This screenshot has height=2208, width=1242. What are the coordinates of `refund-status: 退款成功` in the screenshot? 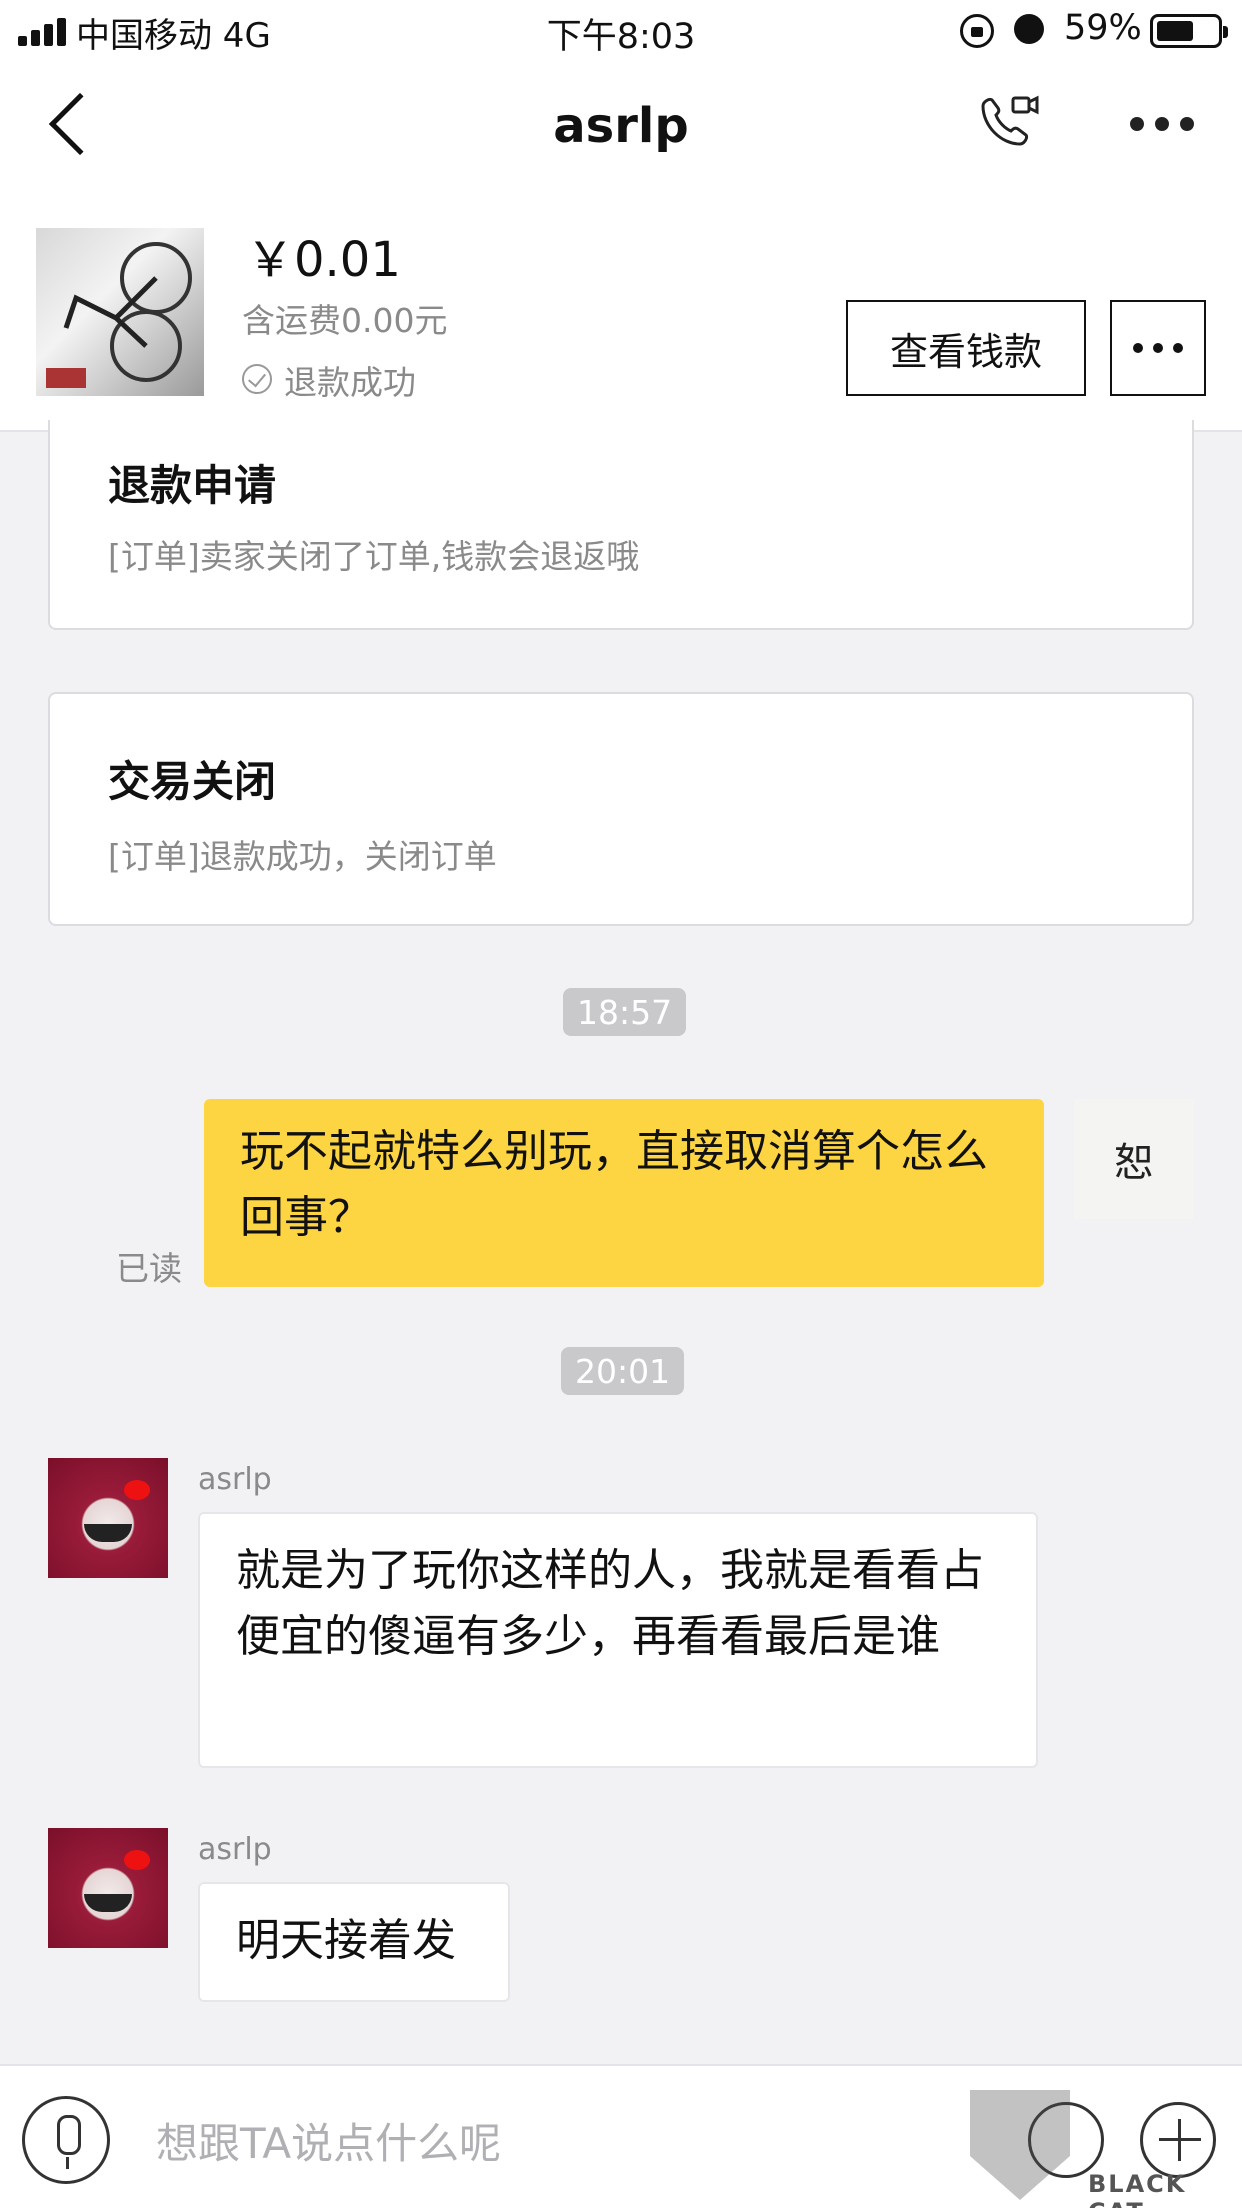 It's located at (350, 382).